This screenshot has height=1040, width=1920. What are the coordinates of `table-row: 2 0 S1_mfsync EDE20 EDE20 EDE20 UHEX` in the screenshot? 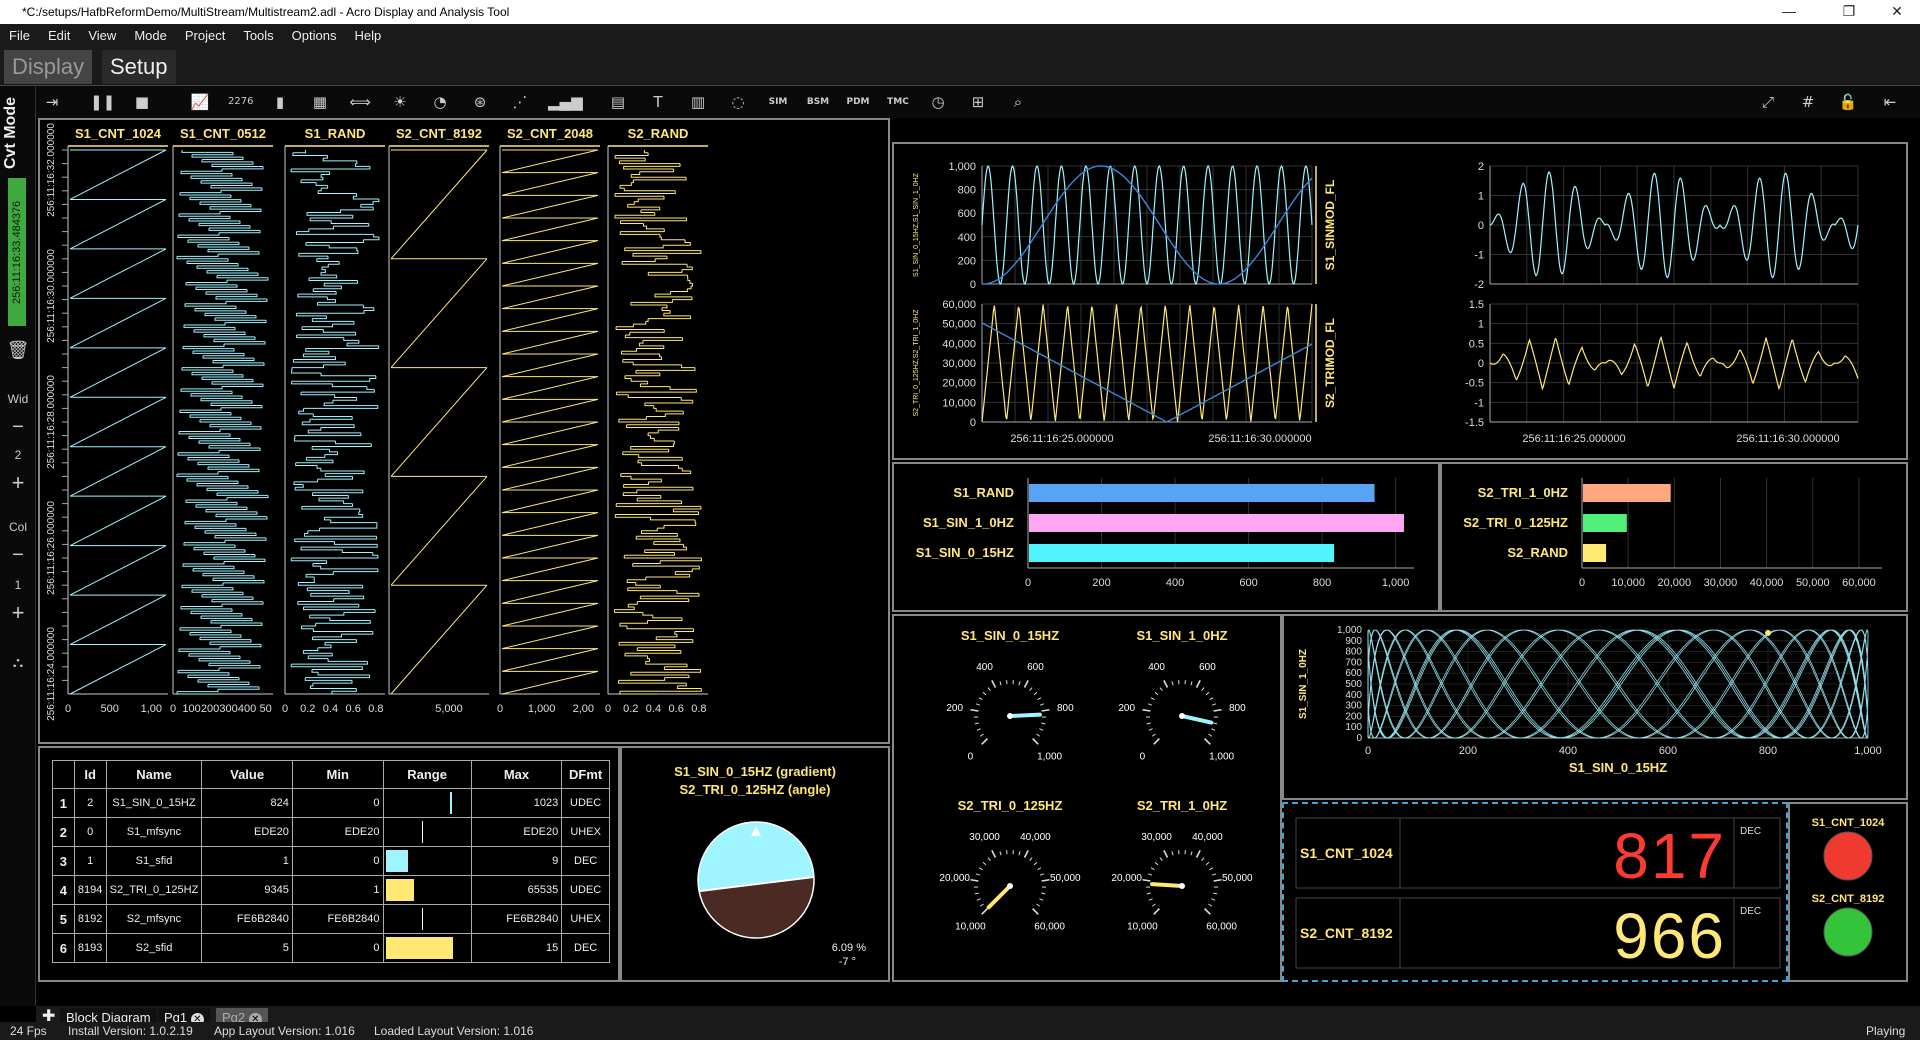 It's located at (331, 832).